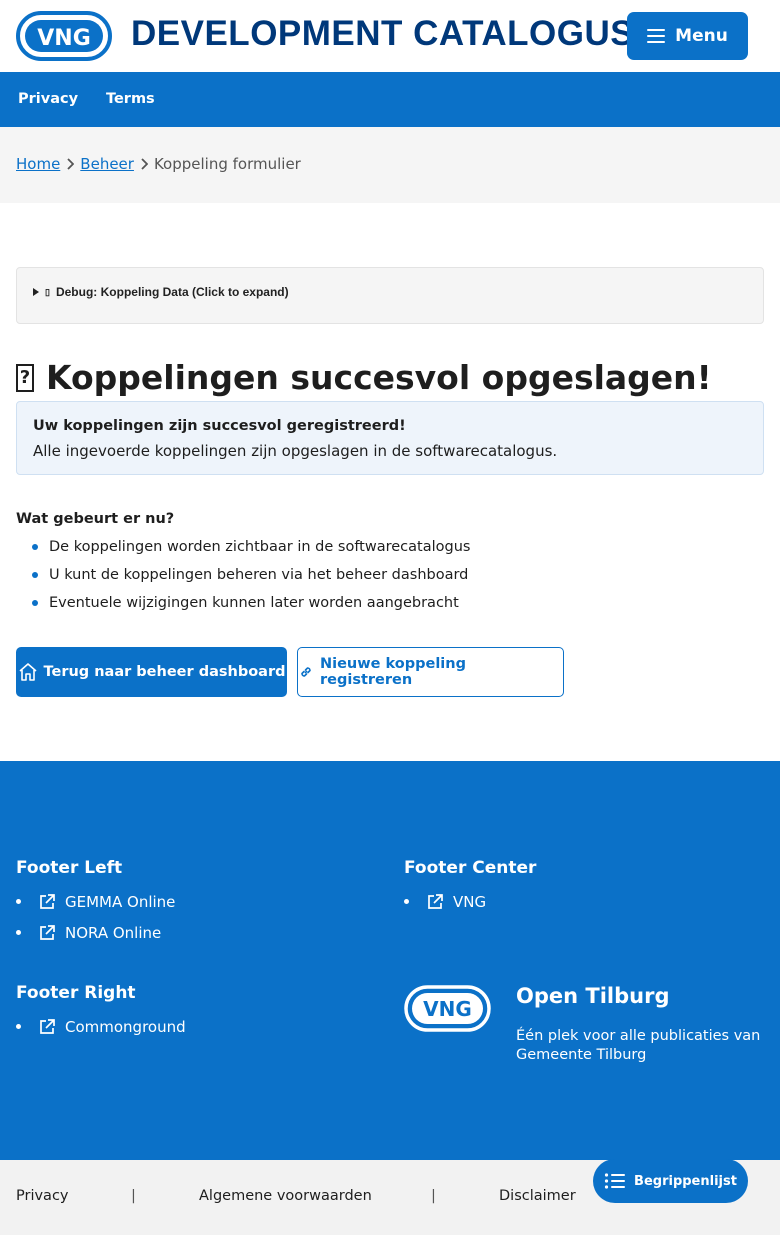  What do you see at coordinates (164, 672) in the screenshot?
I see `back-to-dashboard-label: Terug naar beheer dashboard` at bounding box center [164, 672].